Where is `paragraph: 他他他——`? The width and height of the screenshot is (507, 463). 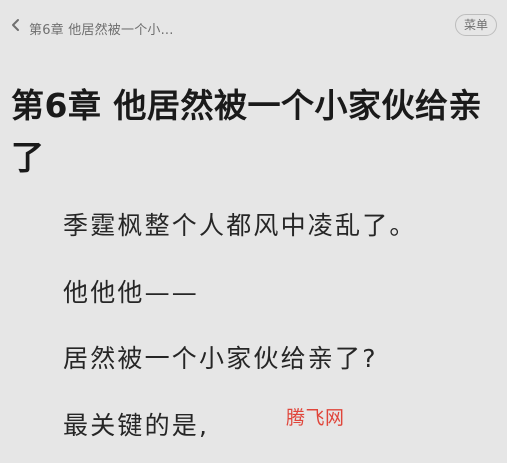 paragraph: 他他他—— is located at coordinates (131, 292).